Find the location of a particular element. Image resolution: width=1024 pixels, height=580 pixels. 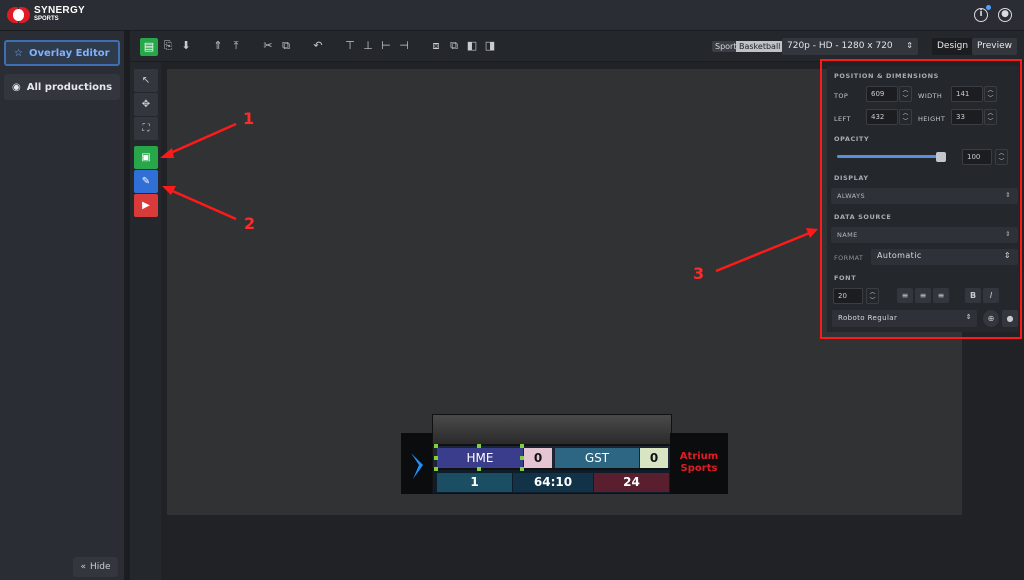

annotation-label-1: 1 is located at coordinates (249, 118).